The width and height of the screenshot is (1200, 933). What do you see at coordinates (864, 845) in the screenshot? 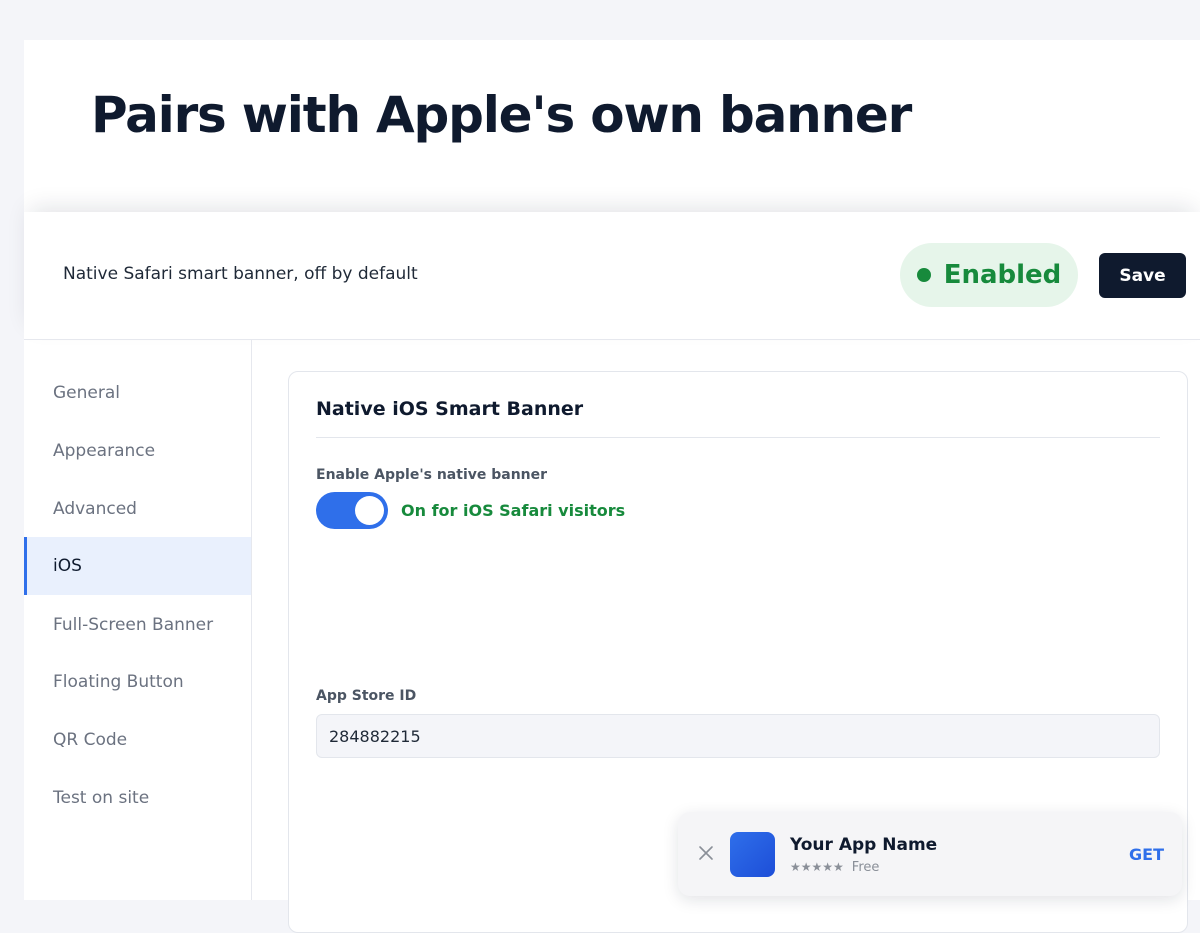
I see `banner-app-name: Your App Name` at bounding box center [864, 845].